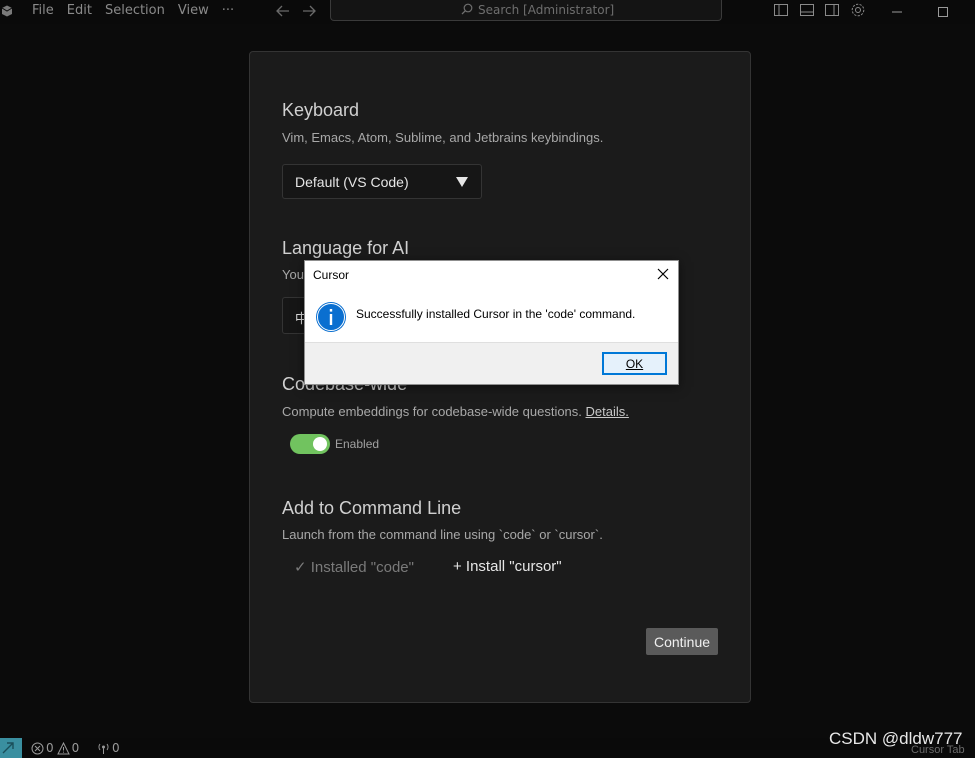  I want to click on back-arrow-icon, so click(283, 11).